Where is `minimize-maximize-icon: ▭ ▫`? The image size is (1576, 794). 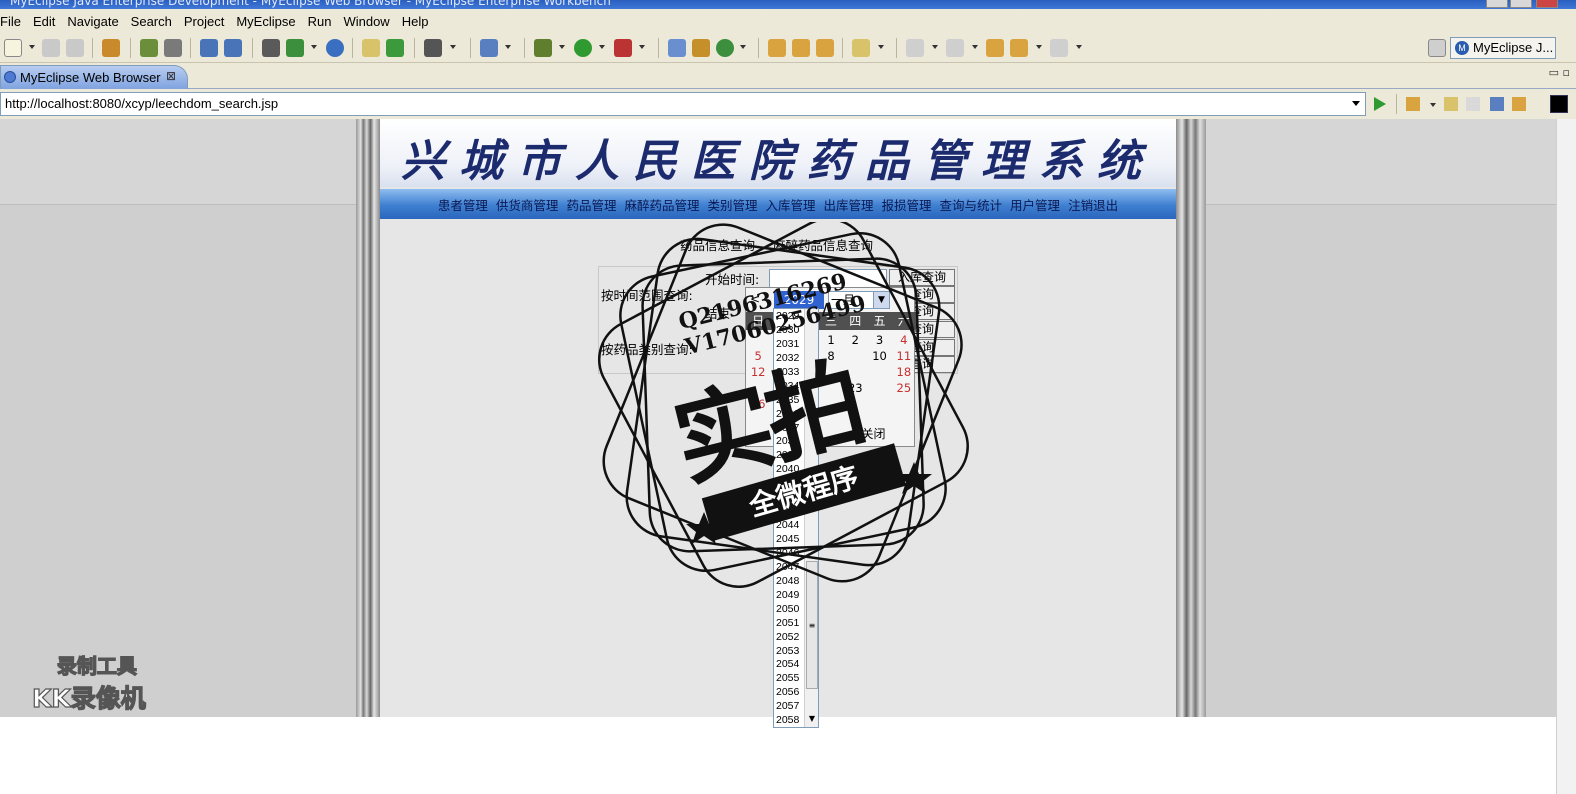
minimize-maximize-icon: ▭ ▫ is located at coordinates (1559, 72).